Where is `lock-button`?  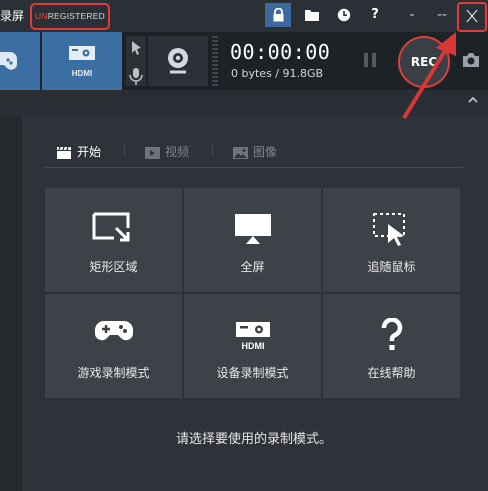 lock-button is located at coordinates (278, 15).